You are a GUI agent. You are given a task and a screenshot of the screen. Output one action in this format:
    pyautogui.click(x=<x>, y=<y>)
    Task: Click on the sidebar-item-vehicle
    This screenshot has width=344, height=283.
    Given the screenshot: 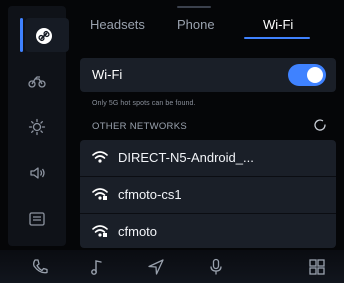 What is the action you would take?
    pyautogui.click(x=37, y=81)
    